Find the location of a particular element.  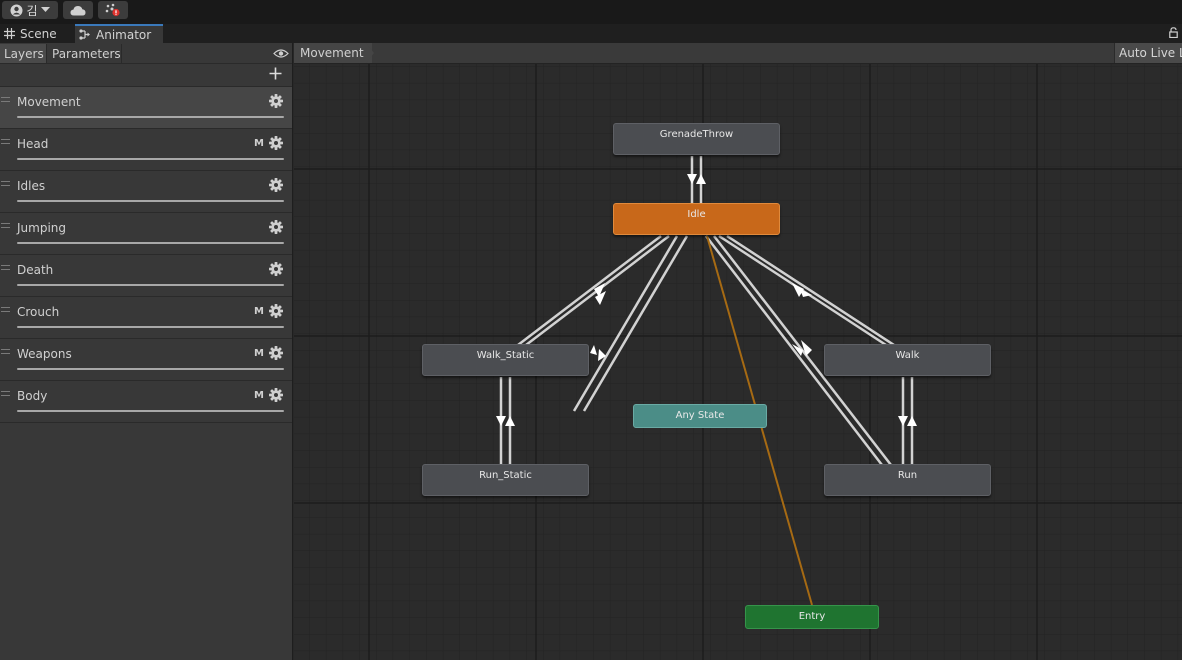

state-label: Walk_Static is located at coordinates (505, 355).